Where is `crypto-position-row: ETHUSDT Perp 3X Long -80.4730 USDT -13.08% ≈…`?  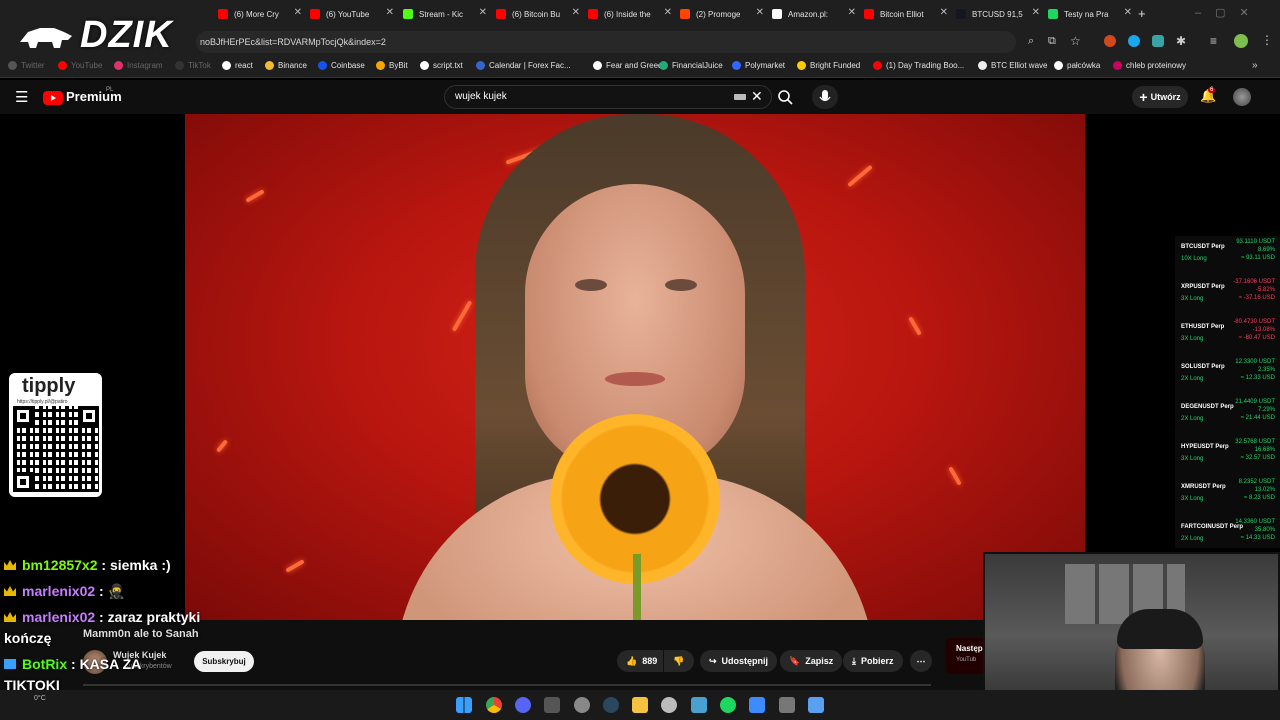
crypto-position-row: ETHUSDT Perp 3X Long -80.4730 USDT -13.08% ≈… is located at coordinates (1229, 336).